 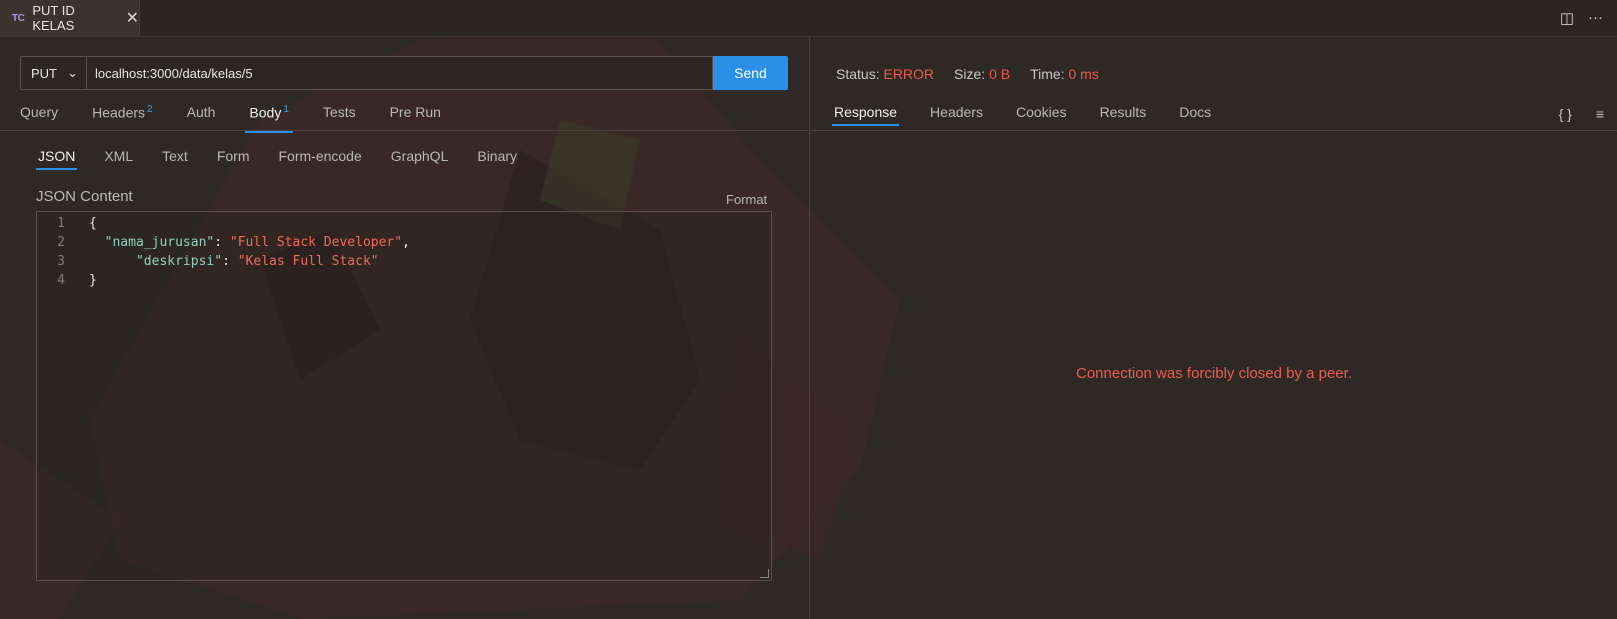 What do you see at coordinates (84, 196) in the screenshot?
I see `json-content-label: JSON Content` at bounding box center [84, 196].